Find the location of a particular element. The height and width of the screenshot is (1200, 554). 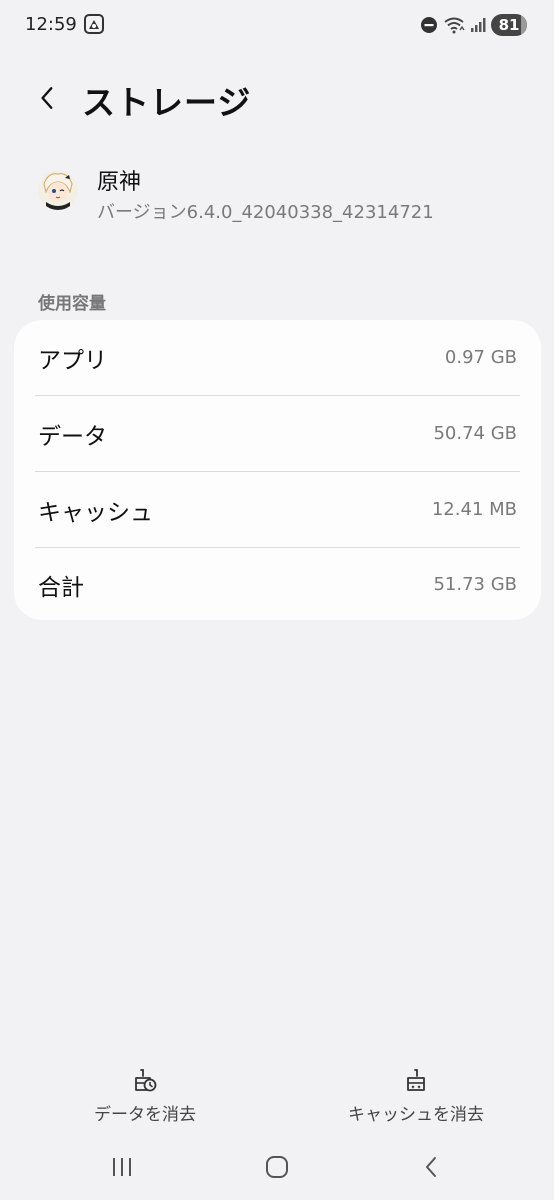

nav-recents-button is located at coordinates (122, 1167).